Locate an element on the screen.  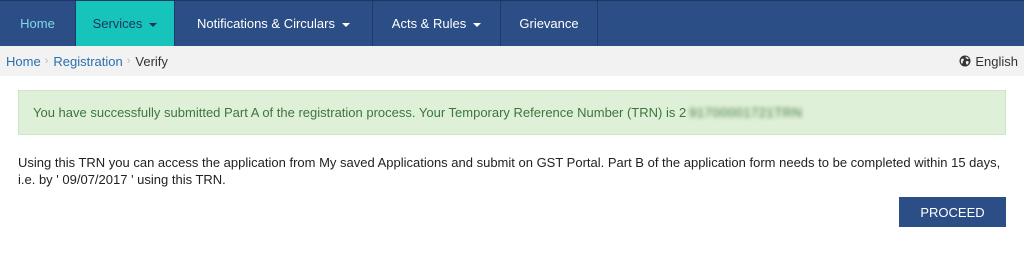
proceed-button: PROCEED is located at coordinates (952, 212).